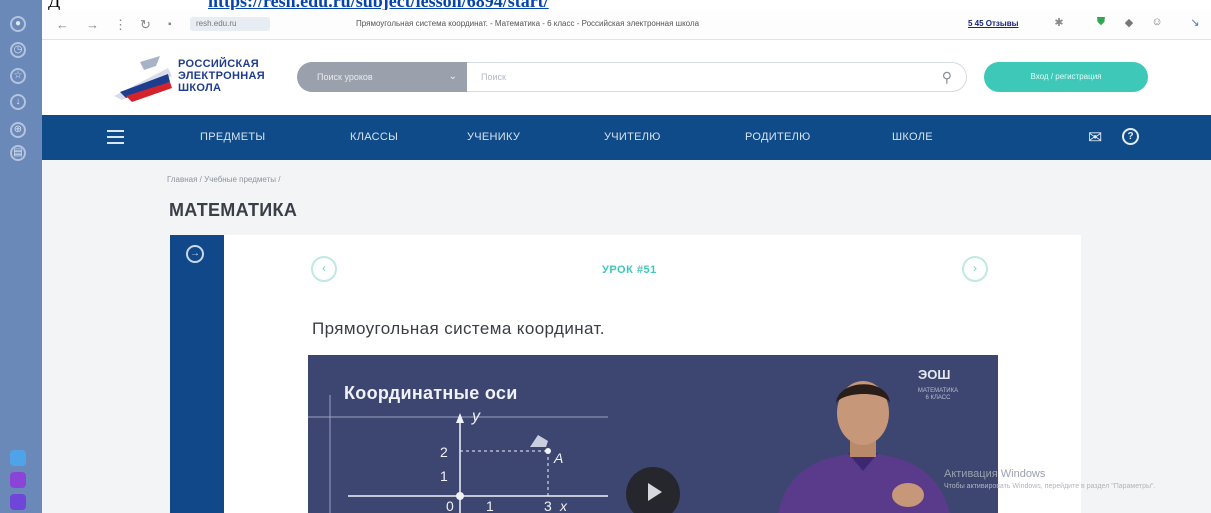  I want to click on origin-label: 0, so click(450, 505).